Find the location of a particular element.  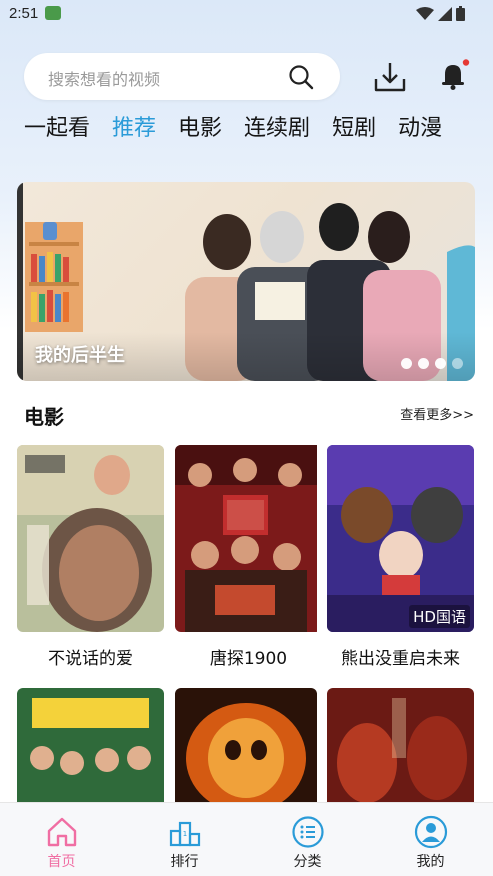

nav-ranking: 1 排行 is located at coordinates (184, 839).